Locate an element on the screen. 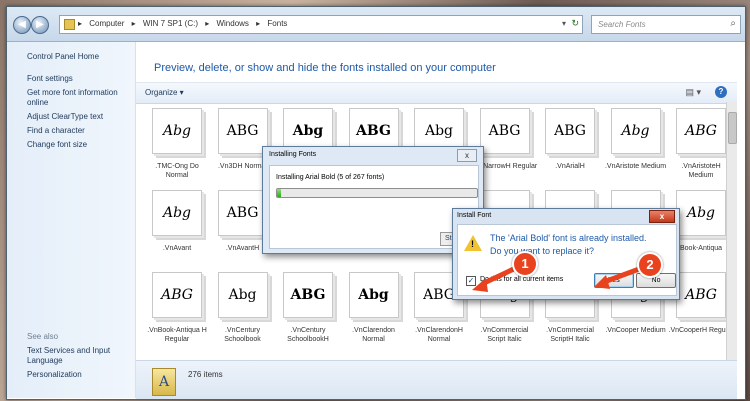  step-1-badge: 1 is located at coordinates (525, 264).